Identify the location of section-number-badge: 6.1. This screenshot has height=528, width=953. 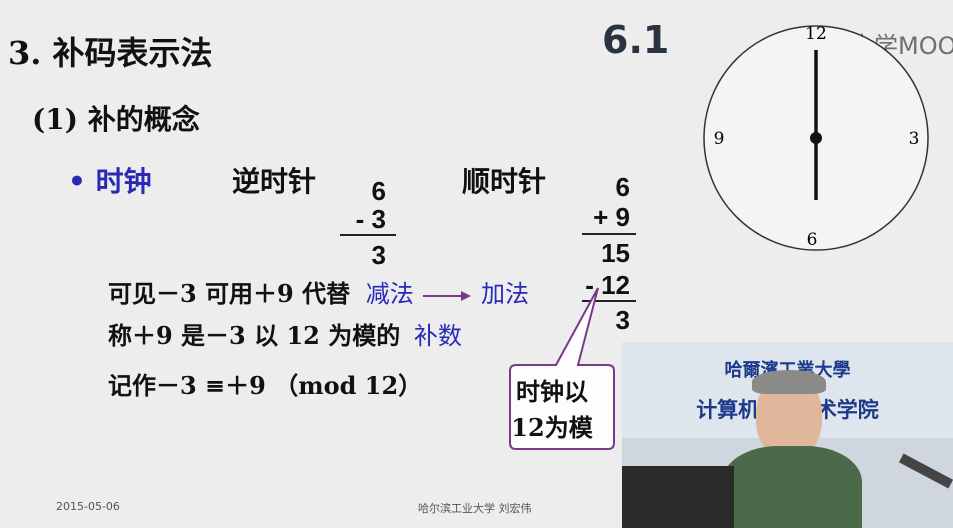
(636, 40).